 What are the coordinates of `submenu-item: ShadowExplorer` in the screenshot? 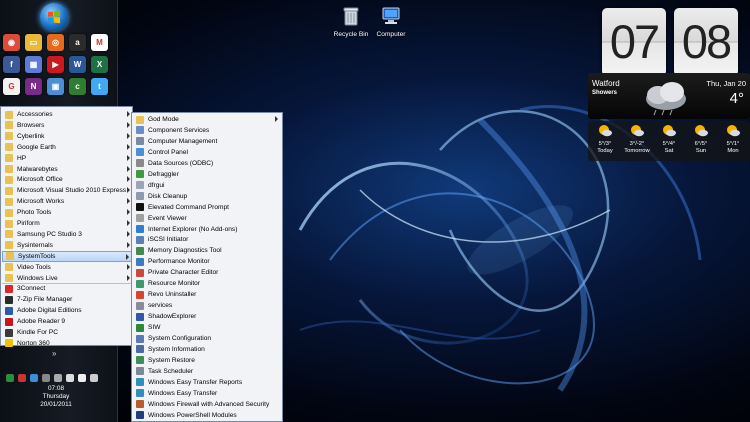 It's located at (207, 316).